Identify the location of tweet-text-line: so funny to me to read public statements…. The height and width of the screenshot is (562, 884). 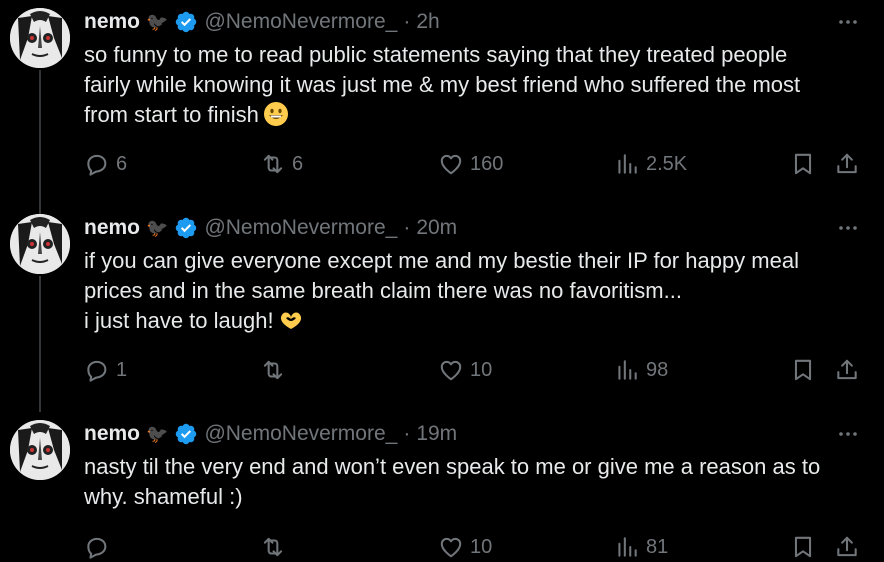
(436, 54).